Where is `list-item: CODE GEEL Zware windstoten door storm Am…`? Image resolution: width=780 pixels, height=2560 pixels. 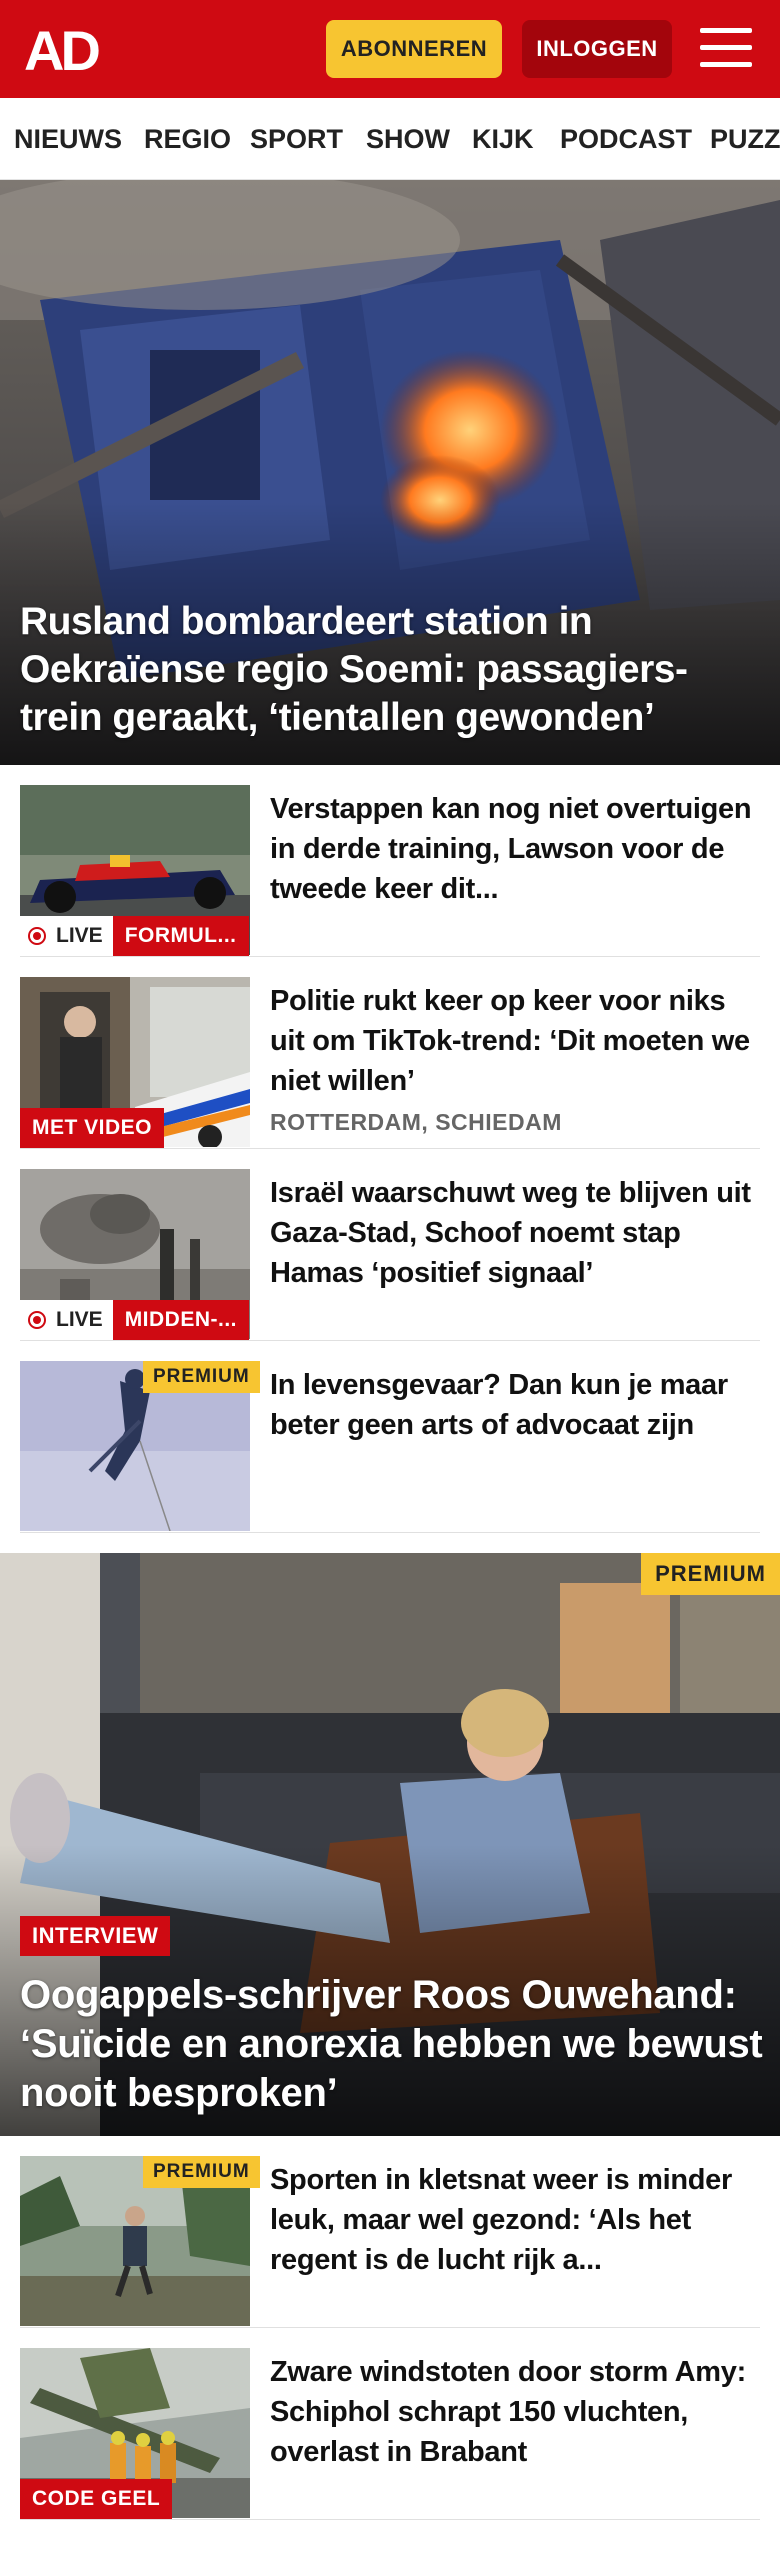
list-item: CODE GEEL Zware windstoten door storm Am… is located at coordinates (390, 2434).